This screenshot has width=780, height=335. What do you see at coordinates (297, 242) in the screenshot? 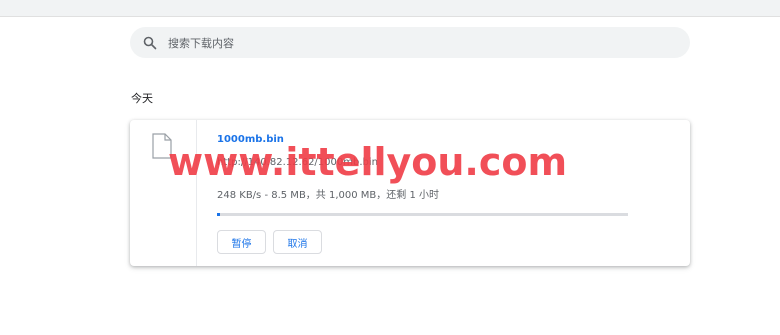
I see `cancel-button: 取消` at bounding box center [297, 242].